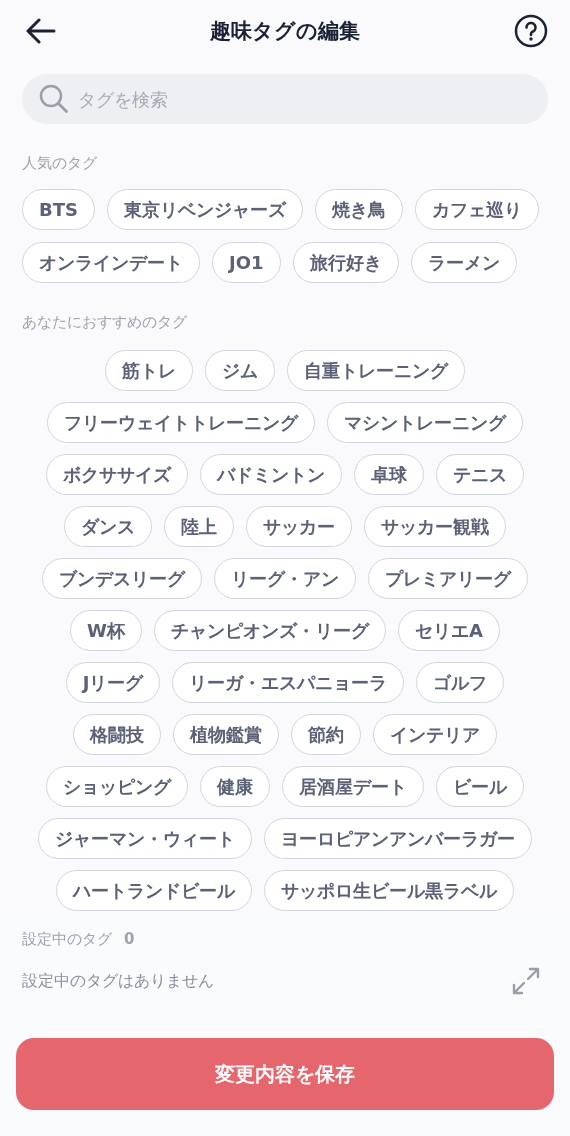  I want to click on tag-chip: ブンデスリーグ, so click(122, 578).